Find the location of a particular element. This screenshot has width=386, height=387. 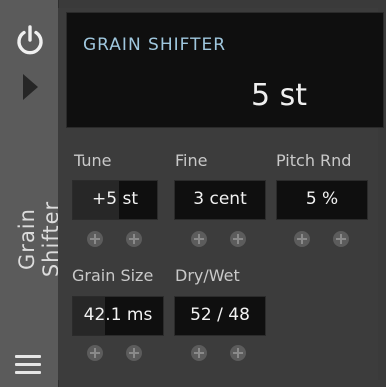

tune-mod-b-plus-icon is located at coordinates (134, 239).